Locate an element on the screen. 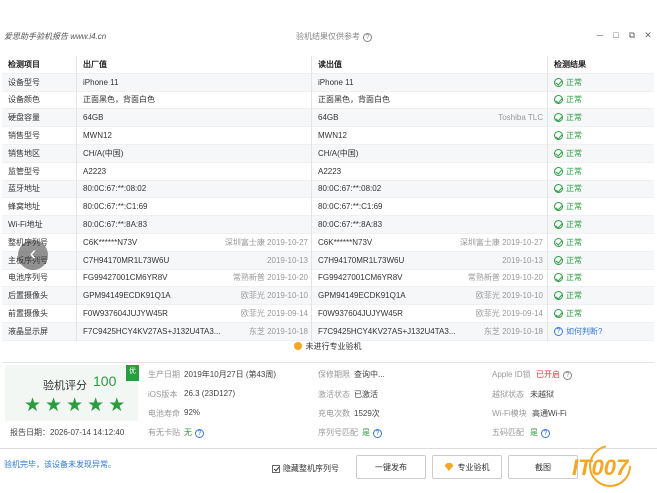 This screenshot has height=493, width=657. pro-check-banner: 未进行专业验机 is located at coordinates (327, 350).